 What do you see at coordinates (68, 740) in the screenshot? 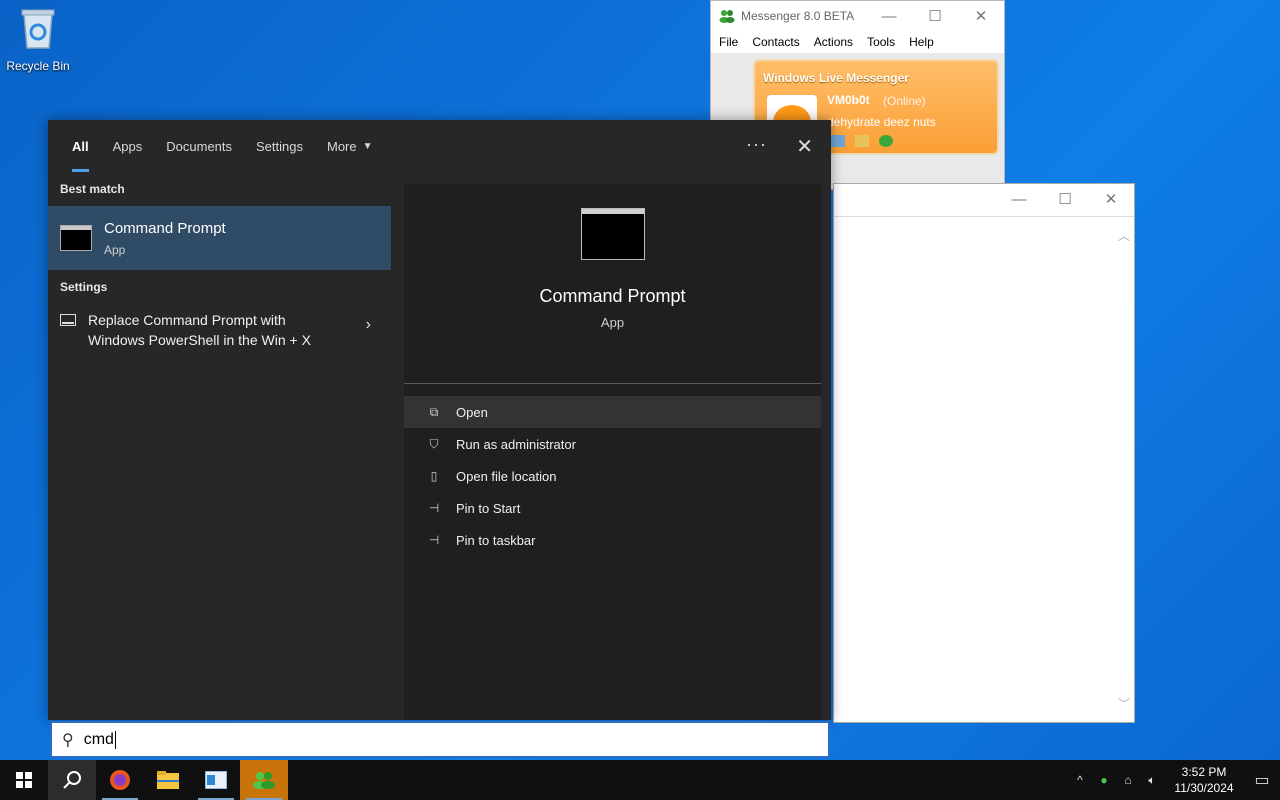
I see `search-icon: ⚲` at bounding box center [68, 740].